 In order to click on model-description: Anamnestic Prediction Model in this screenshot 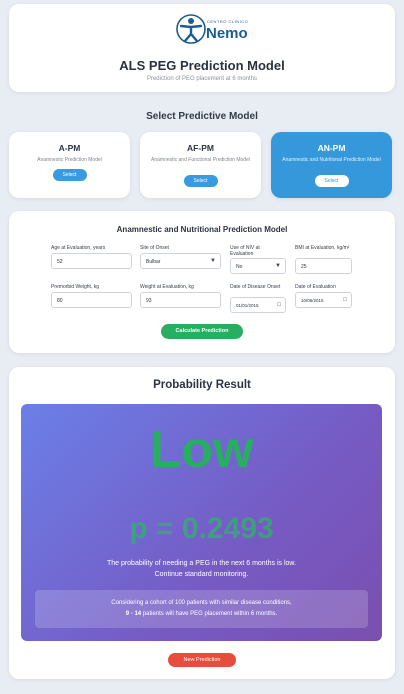, I will do `click(69, 160)`.